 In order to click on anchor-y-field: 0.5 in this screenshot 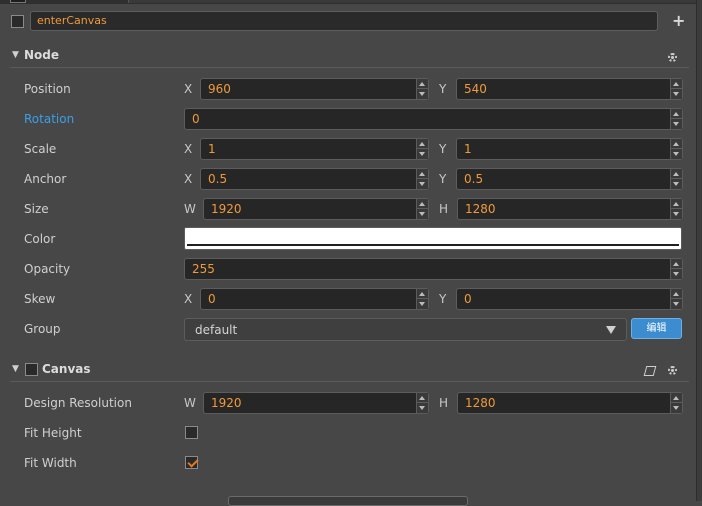, I will do `click(569, 179)`.